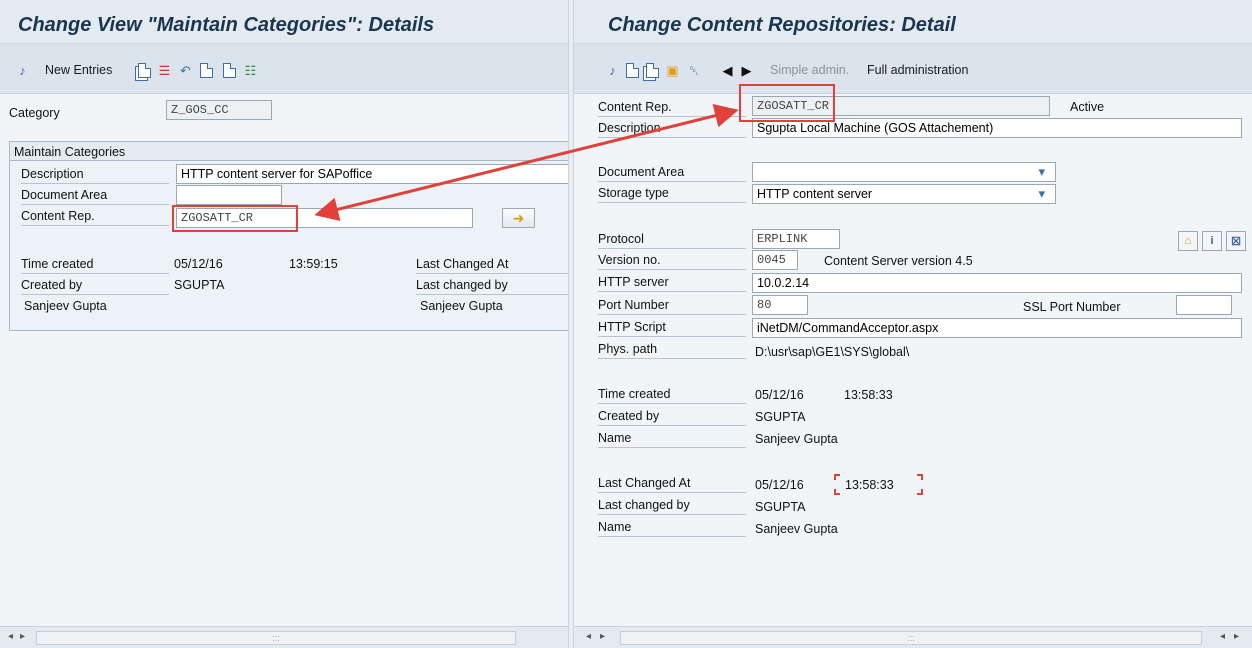  What do you see at coordinates (904, 194) in the screenshot?
I see `storage-type-dropdown: HTTP content server` at bounding box center [904, 194].